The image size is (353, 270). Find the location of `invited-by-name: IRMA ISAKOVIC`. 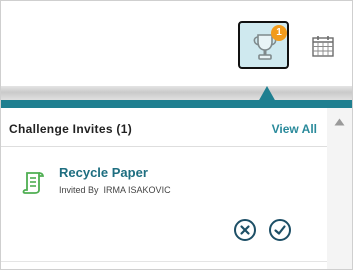

invited-by-name: IRMA ISAKOVIC is located at coordinates (137, 190).